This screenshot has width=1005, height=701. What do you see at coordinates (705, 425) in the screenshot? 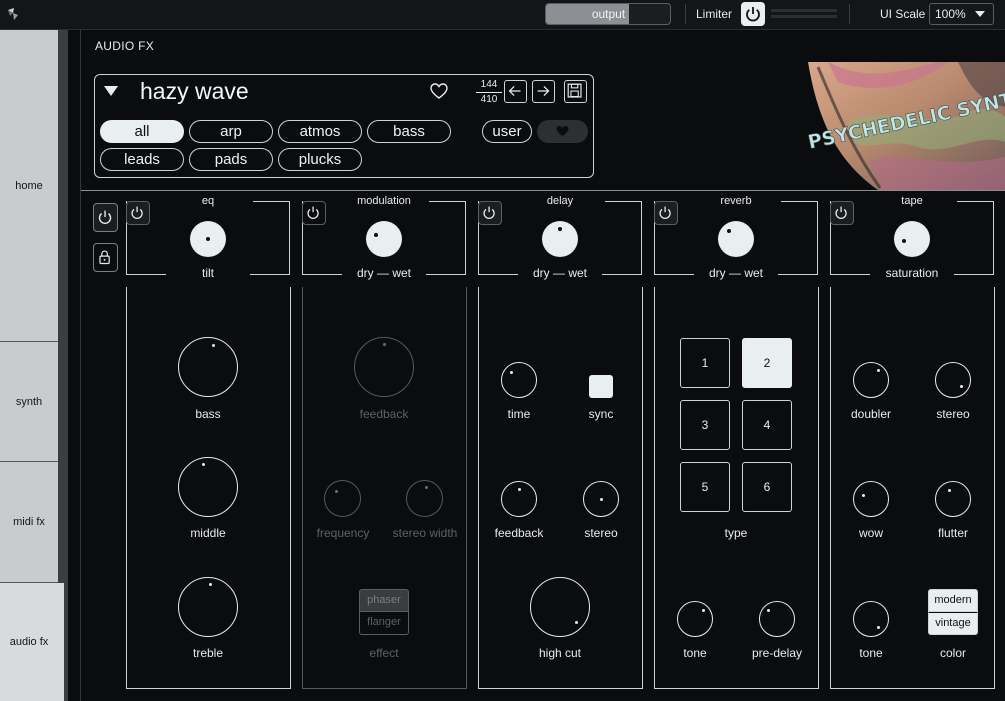
I see `reverb-type-3: 3` at bounding box center [705, 425].